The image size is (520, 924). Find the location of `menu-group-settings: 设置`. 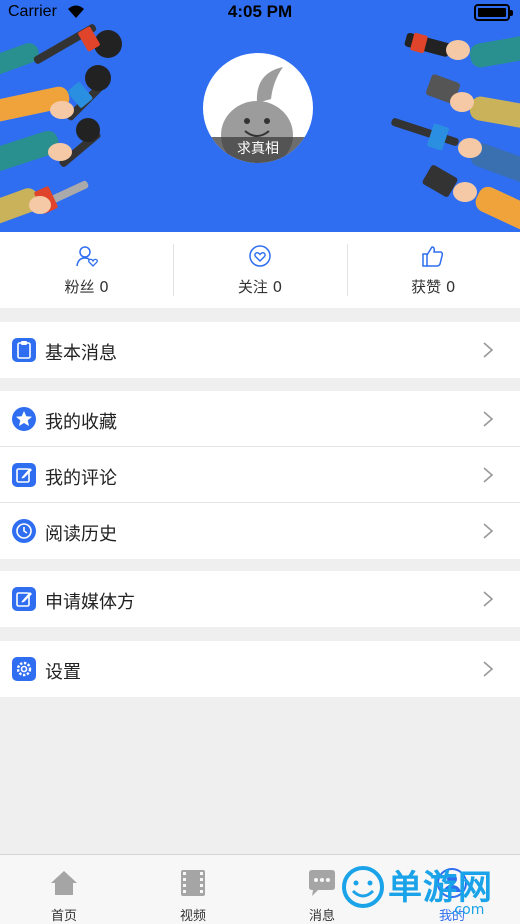

menu-group-settings: 设置 is located at coordinates (260, 669).